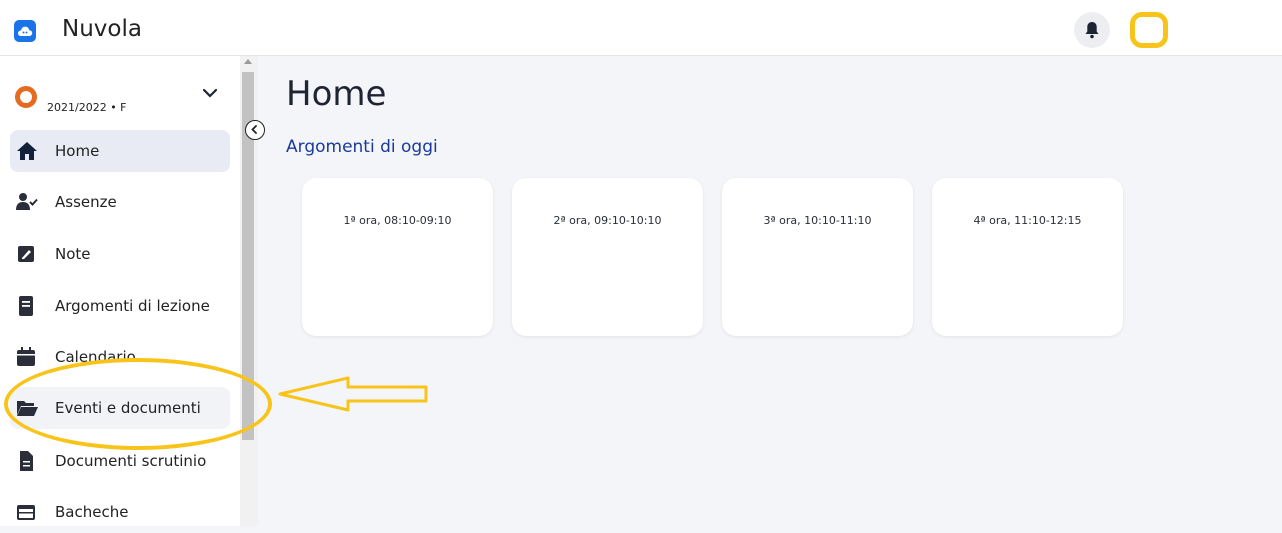  What do you see at coordinates (87, 107) in the screenshot?
I see `school-year-label: 2021/2022 • F` at bounding box center [87, 107].